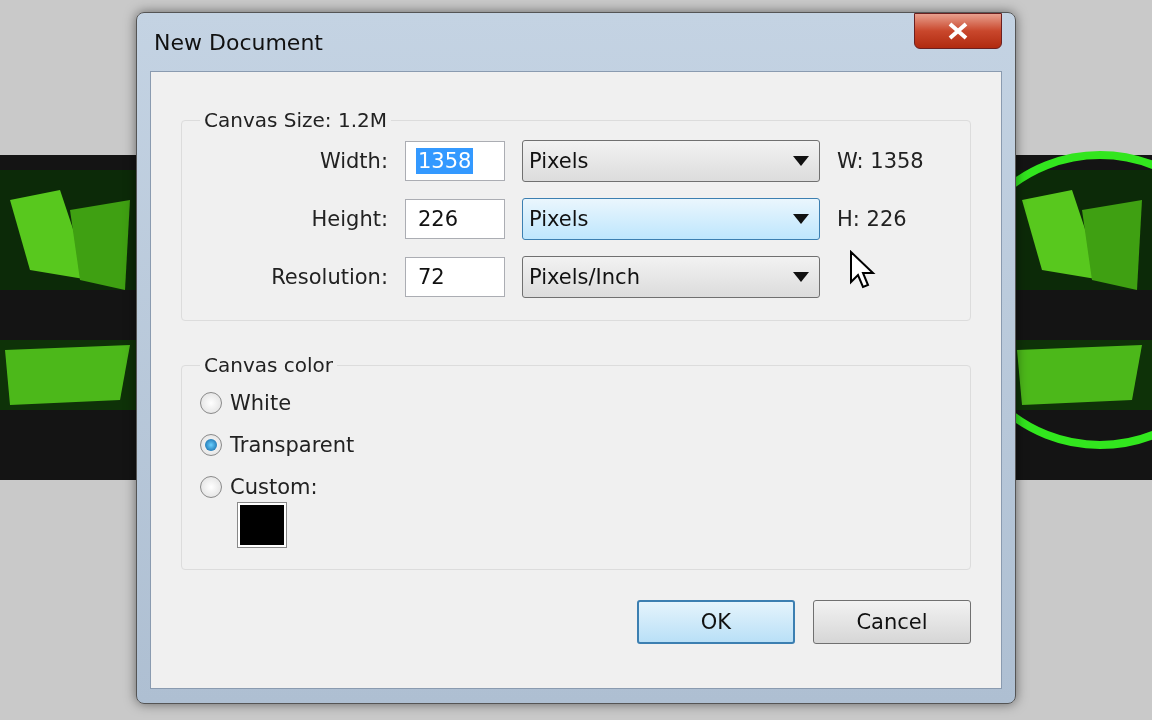 The image size is (1152, 720). I want to click on close-button, so click(958, 31).